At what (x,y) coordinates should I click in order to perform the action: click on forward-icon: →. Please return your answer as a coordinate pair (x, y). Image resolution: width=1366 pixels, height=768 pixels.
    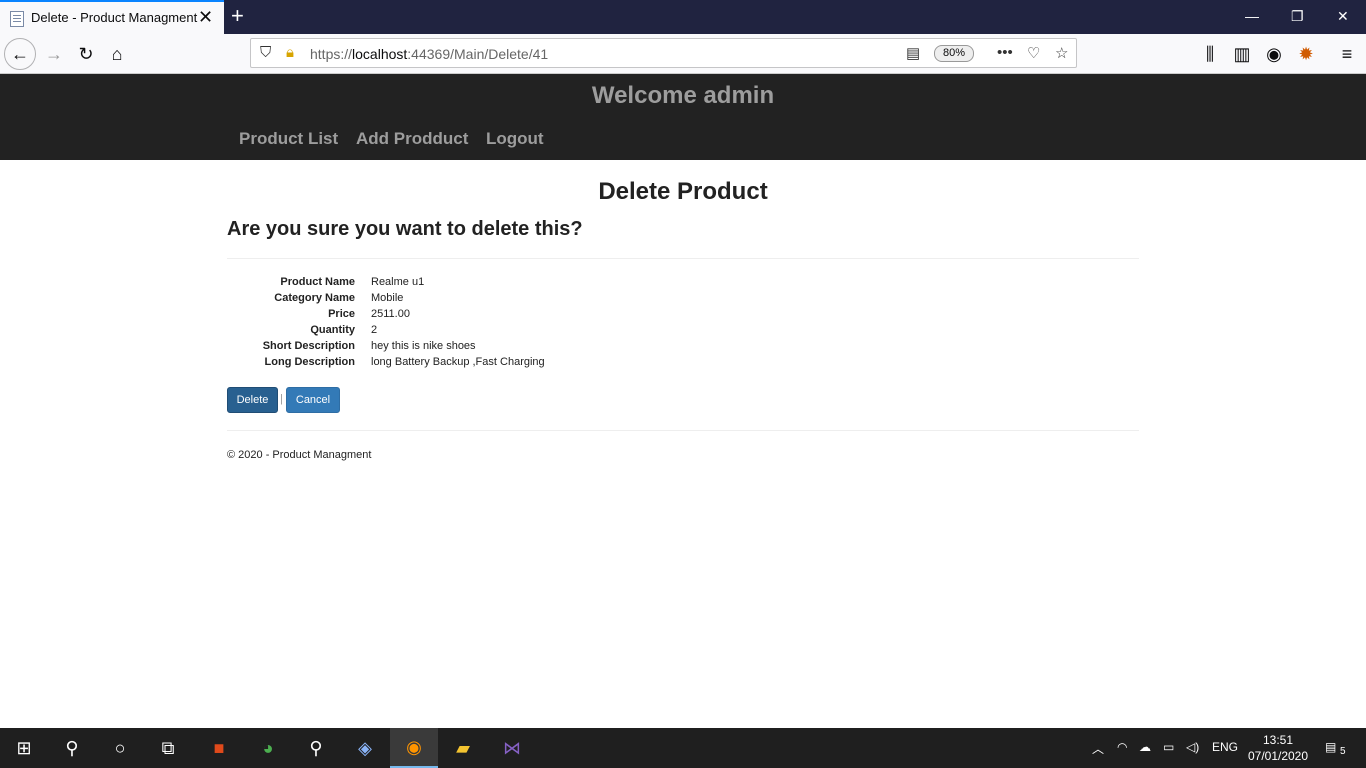
    Looking at the image, I should click on (54, 54).